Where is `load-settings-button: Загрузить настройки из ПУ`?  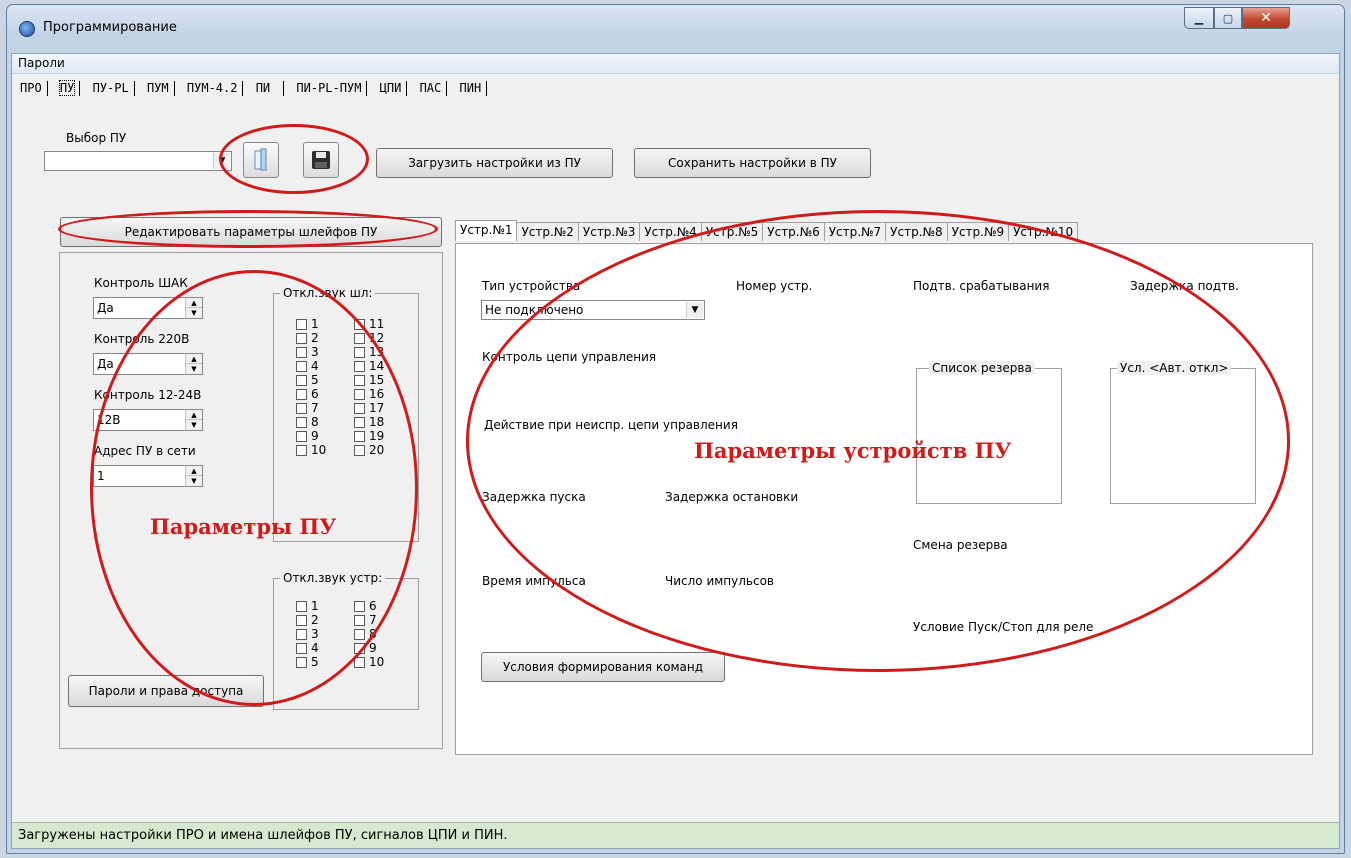
load-settings-button: Загрузить настройки из ПУ is located at coordinates (494, 163).